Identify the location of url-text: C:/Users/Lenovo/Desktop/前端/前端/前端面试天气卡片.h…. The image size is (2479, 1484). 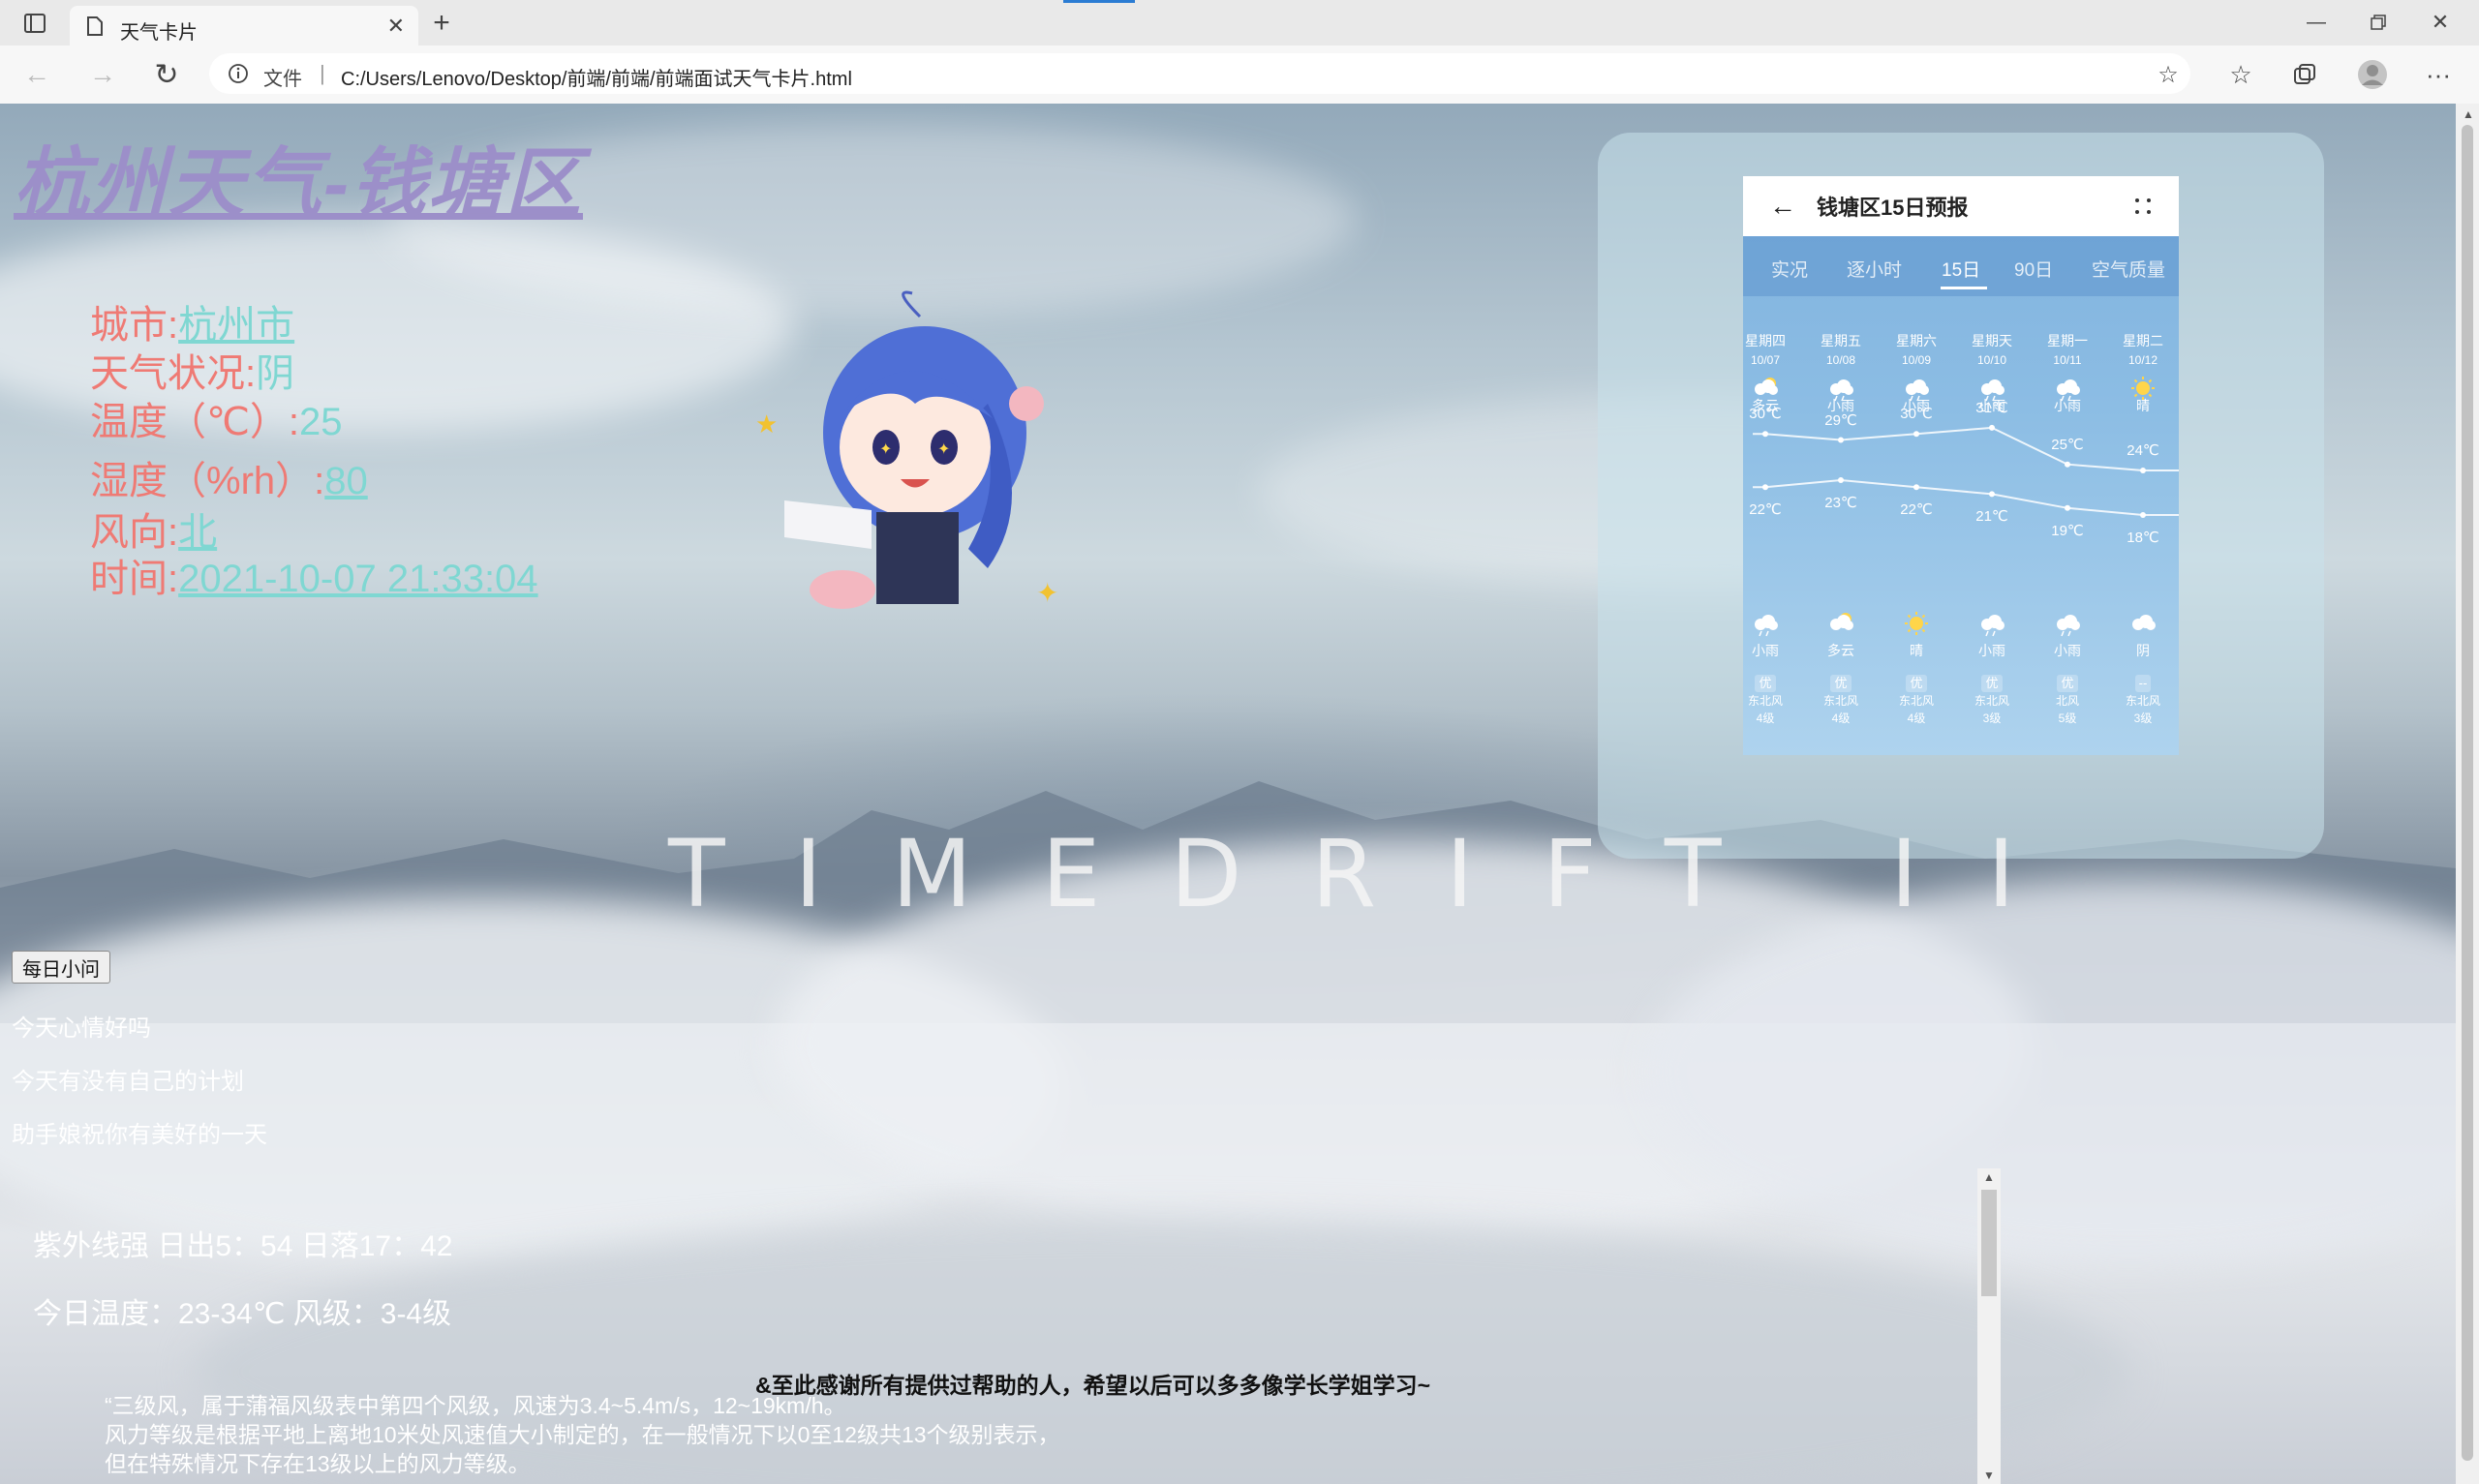
(596, 77).